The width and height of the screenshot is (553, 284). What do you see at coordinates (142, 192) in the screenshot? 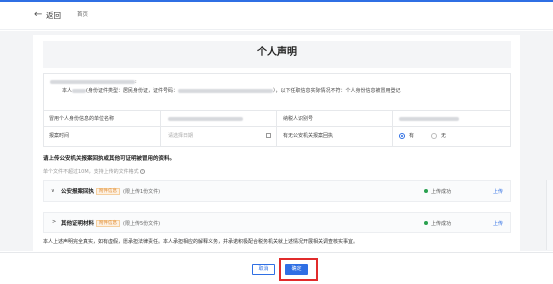
I see `upload-limit: (限上传1份文件)` at bounding box center [142, 192].